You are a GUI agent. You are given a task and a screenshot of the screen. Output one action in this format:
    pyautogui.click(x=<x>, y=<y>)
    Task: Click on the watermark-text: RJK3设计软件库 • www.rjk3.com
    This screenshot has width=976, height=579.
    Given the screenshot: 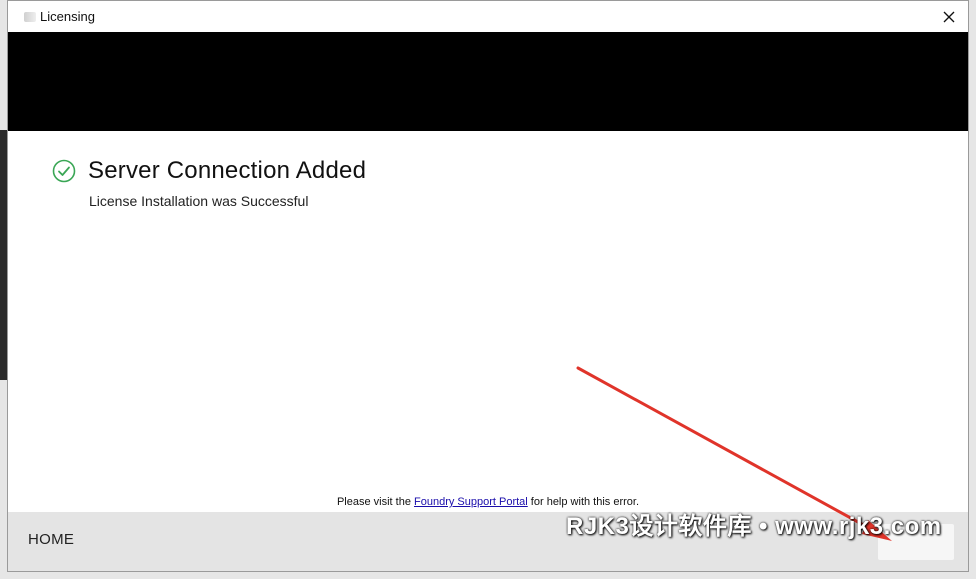 What is the action you would take?
    pyautogui.click(x=754, y=526)
    